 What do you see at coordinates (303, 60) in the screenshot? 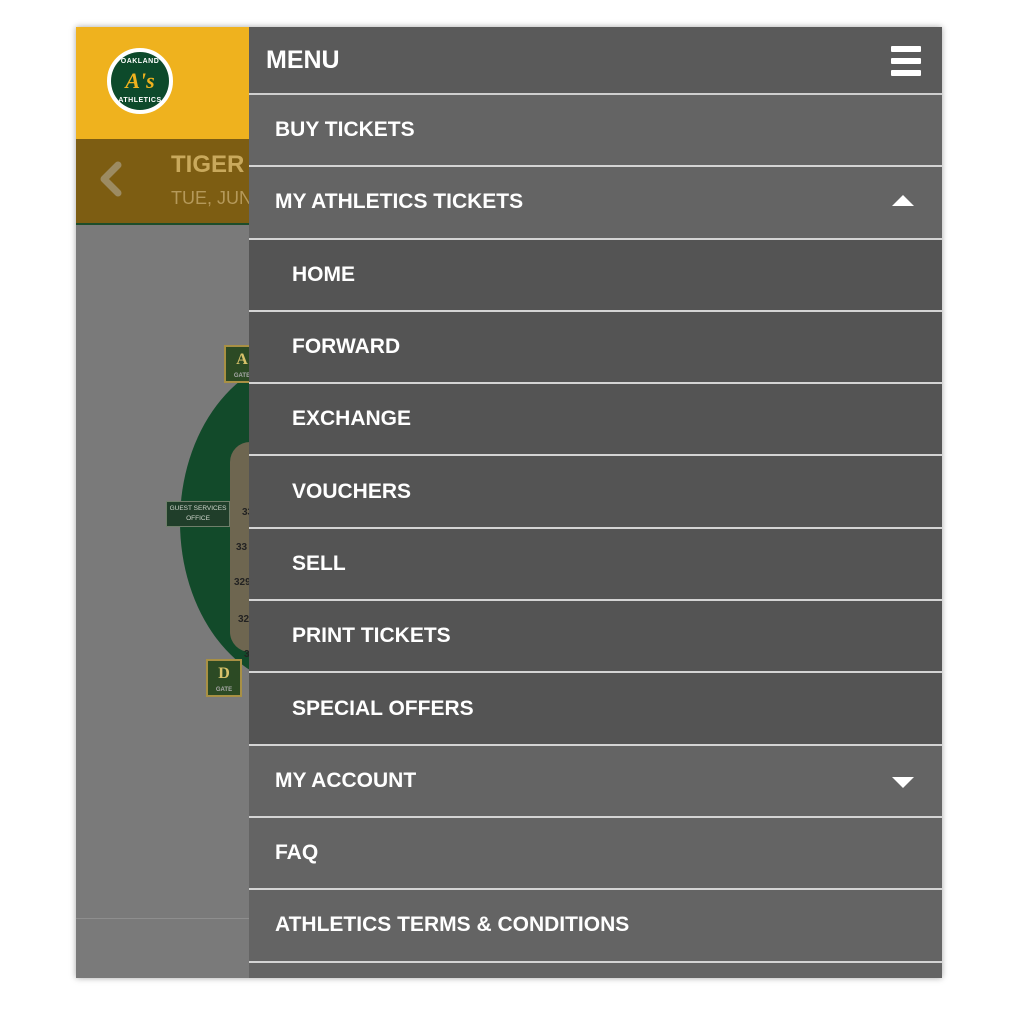
I see `menu-title: MENU` at bounding box center [303, 60].